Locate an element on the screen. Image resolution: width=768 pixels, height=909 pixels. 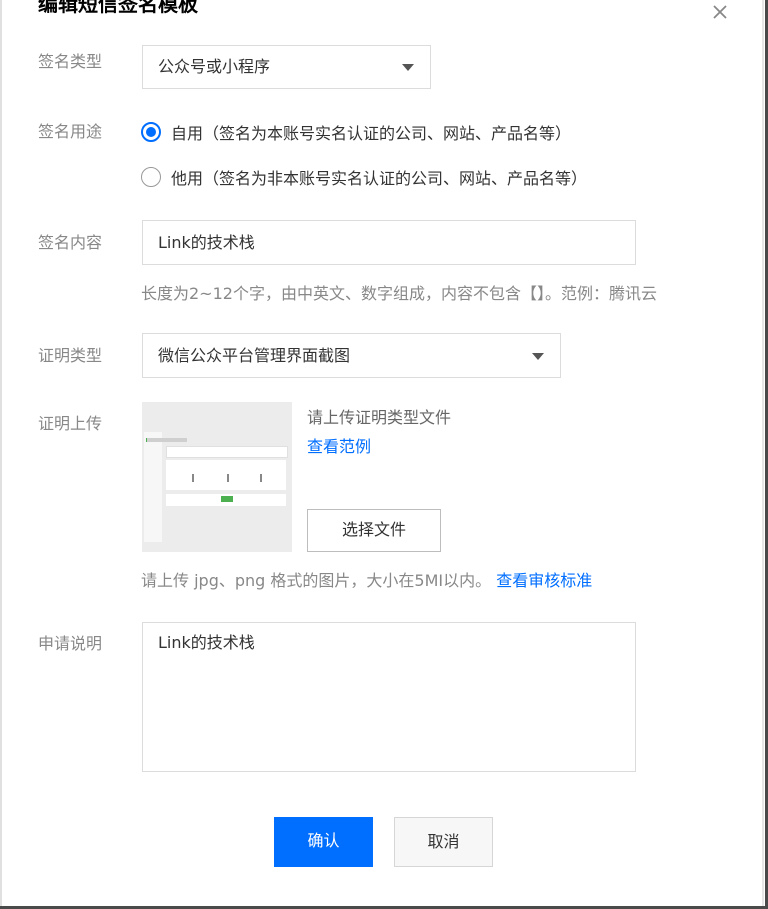
sign-usage-self-radio: 自用（签名为本账号实名认证的公司、网站、产品名等） is located at coordinates (356, 132).